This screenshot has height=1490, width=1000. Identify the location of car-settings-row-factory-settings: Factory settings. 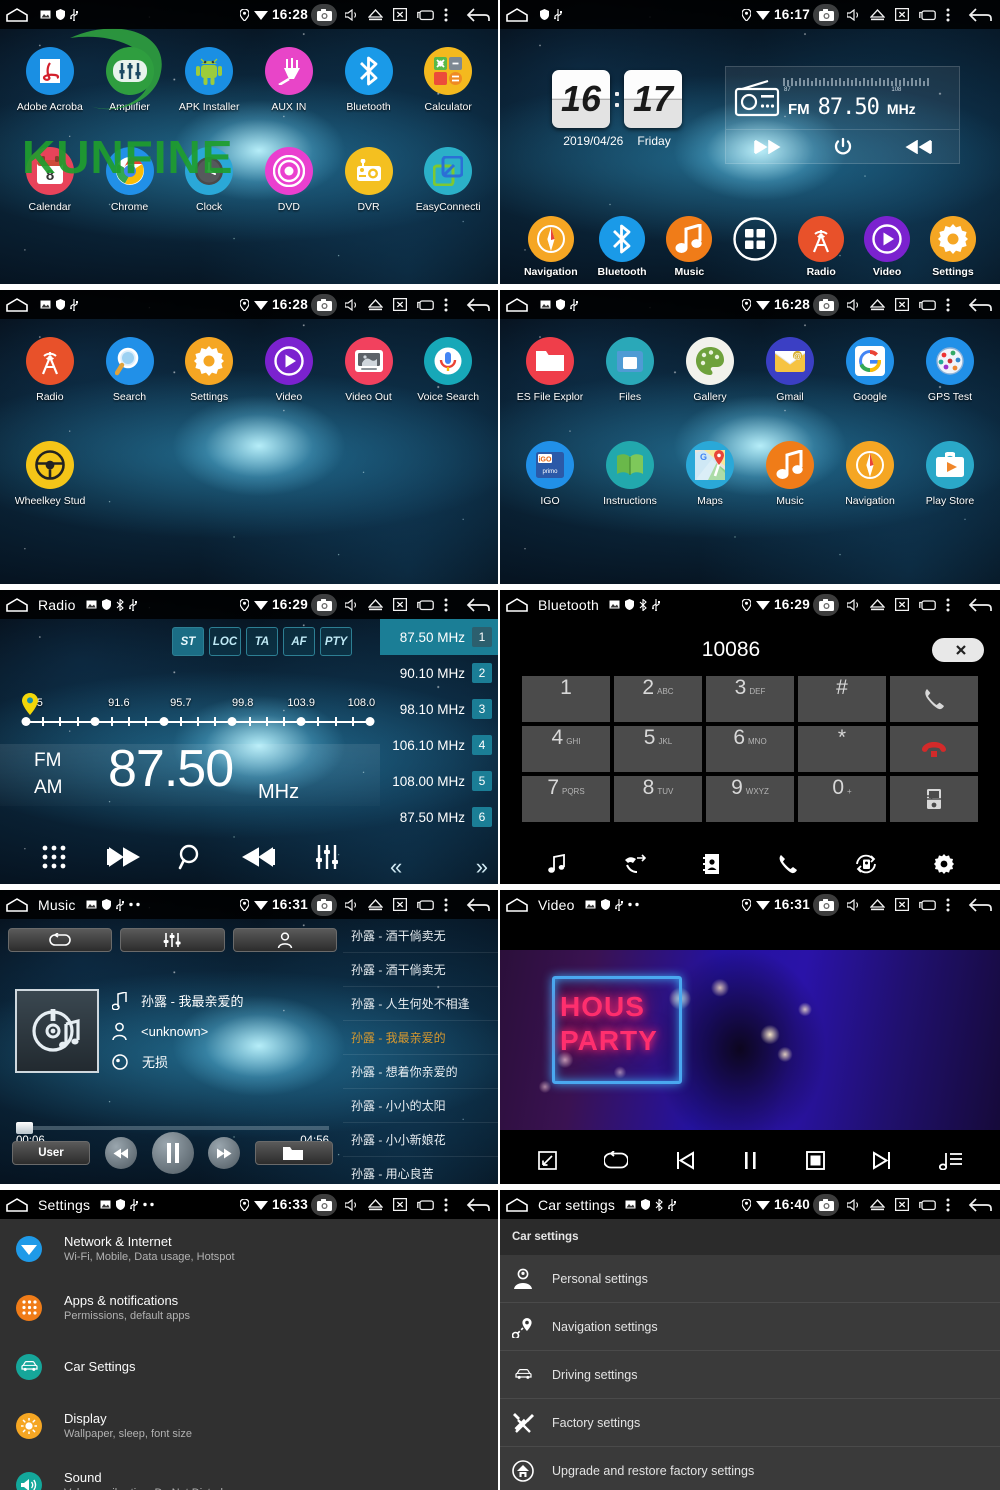
(750, 1423).